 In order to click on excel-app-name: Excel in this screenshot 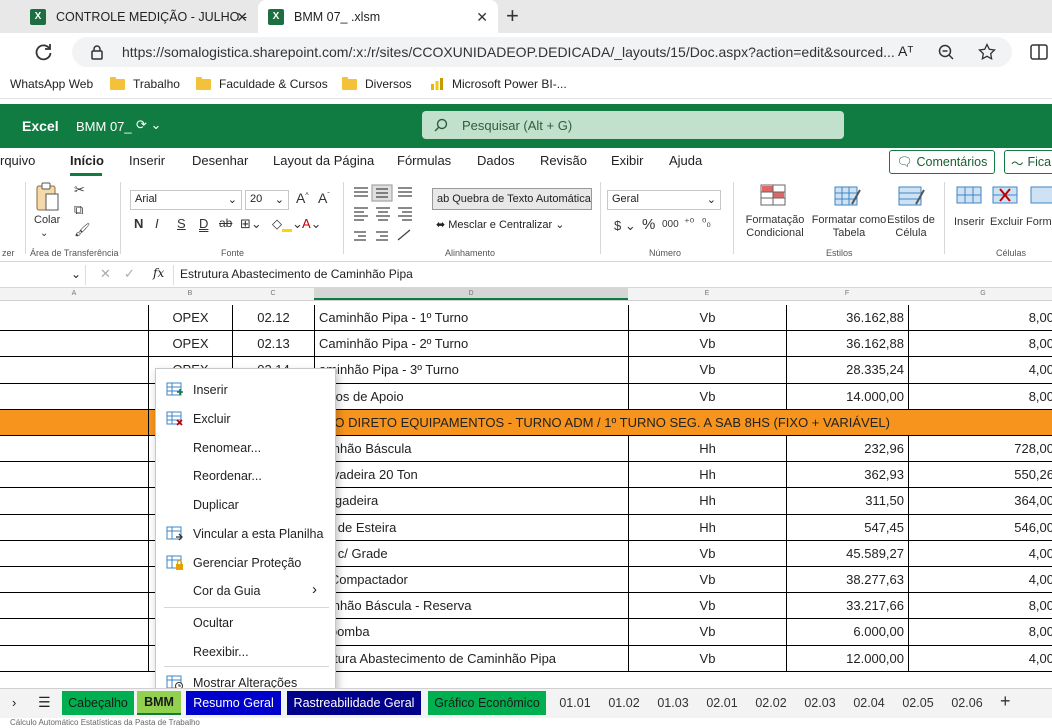, I will do `click(40, 126)`.